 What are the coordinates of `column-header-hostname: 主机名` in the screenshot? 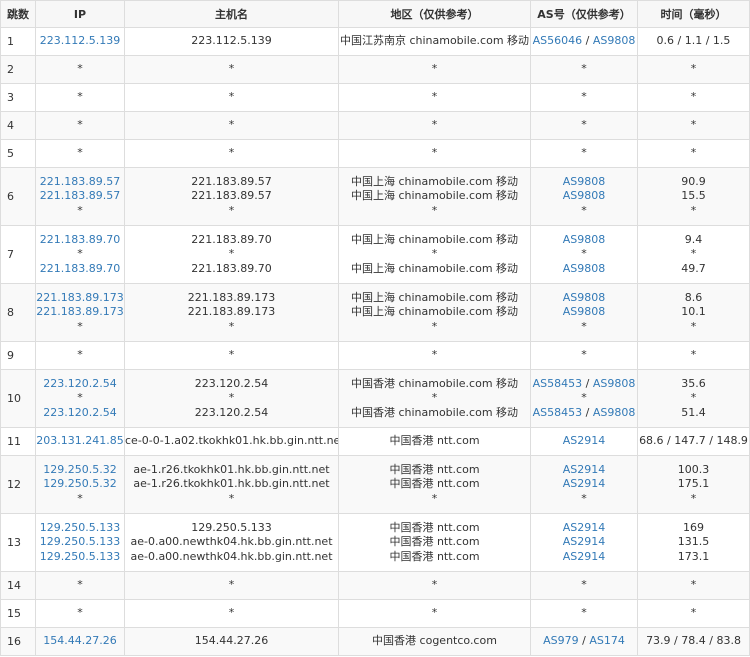 It's located at (231, 14).